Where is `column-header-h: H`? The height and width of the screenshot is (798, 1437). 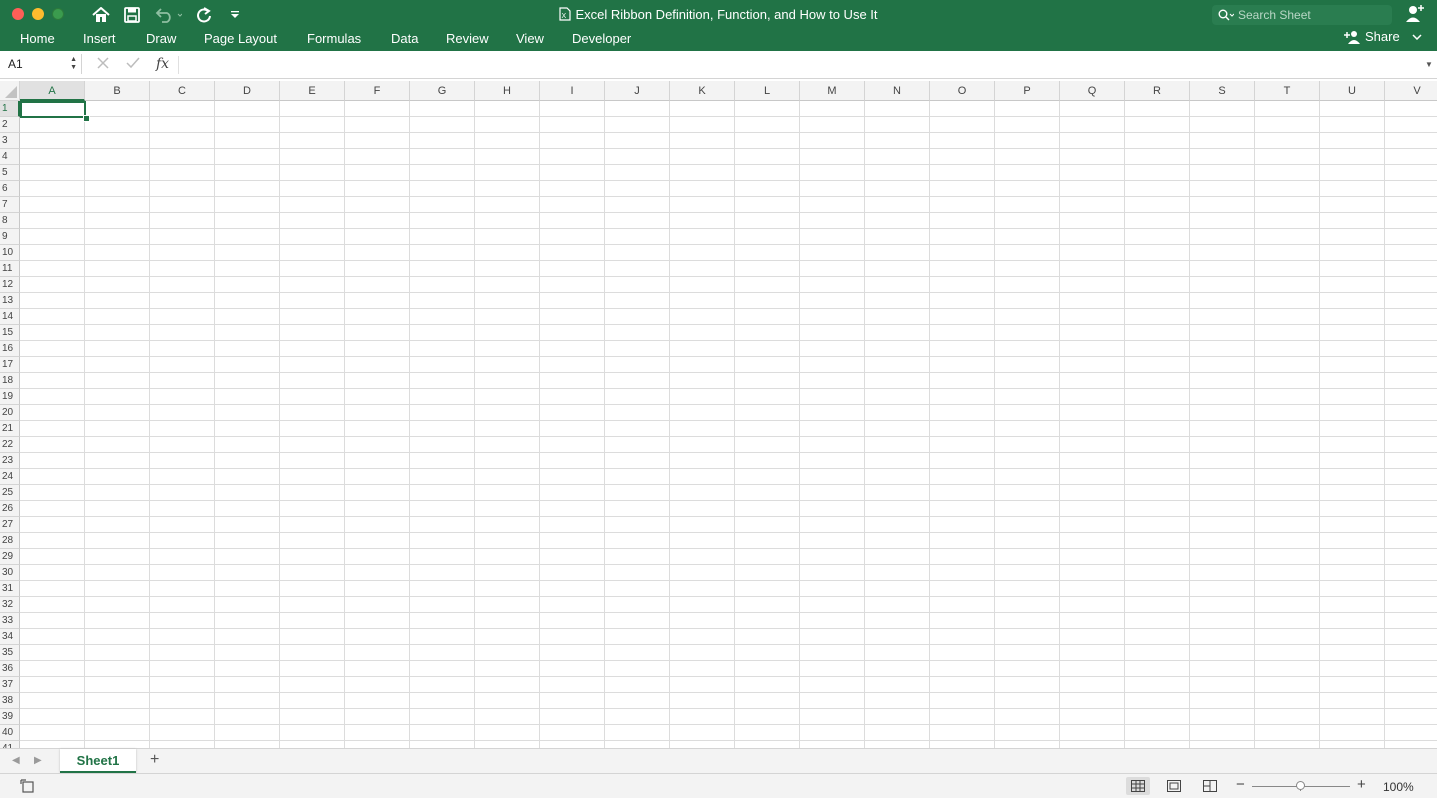 column-header-h: H is located at coordinates (507, 91).